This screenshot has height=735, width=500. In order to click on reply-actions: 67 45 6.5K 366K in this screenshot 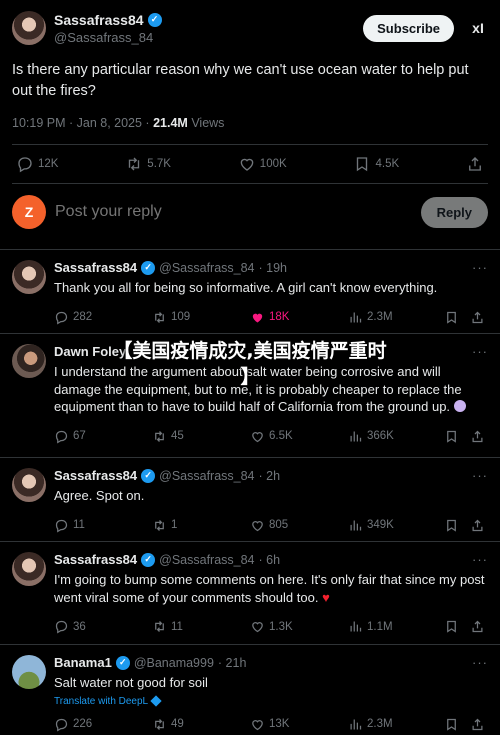, I will do `click(271, 441)`.